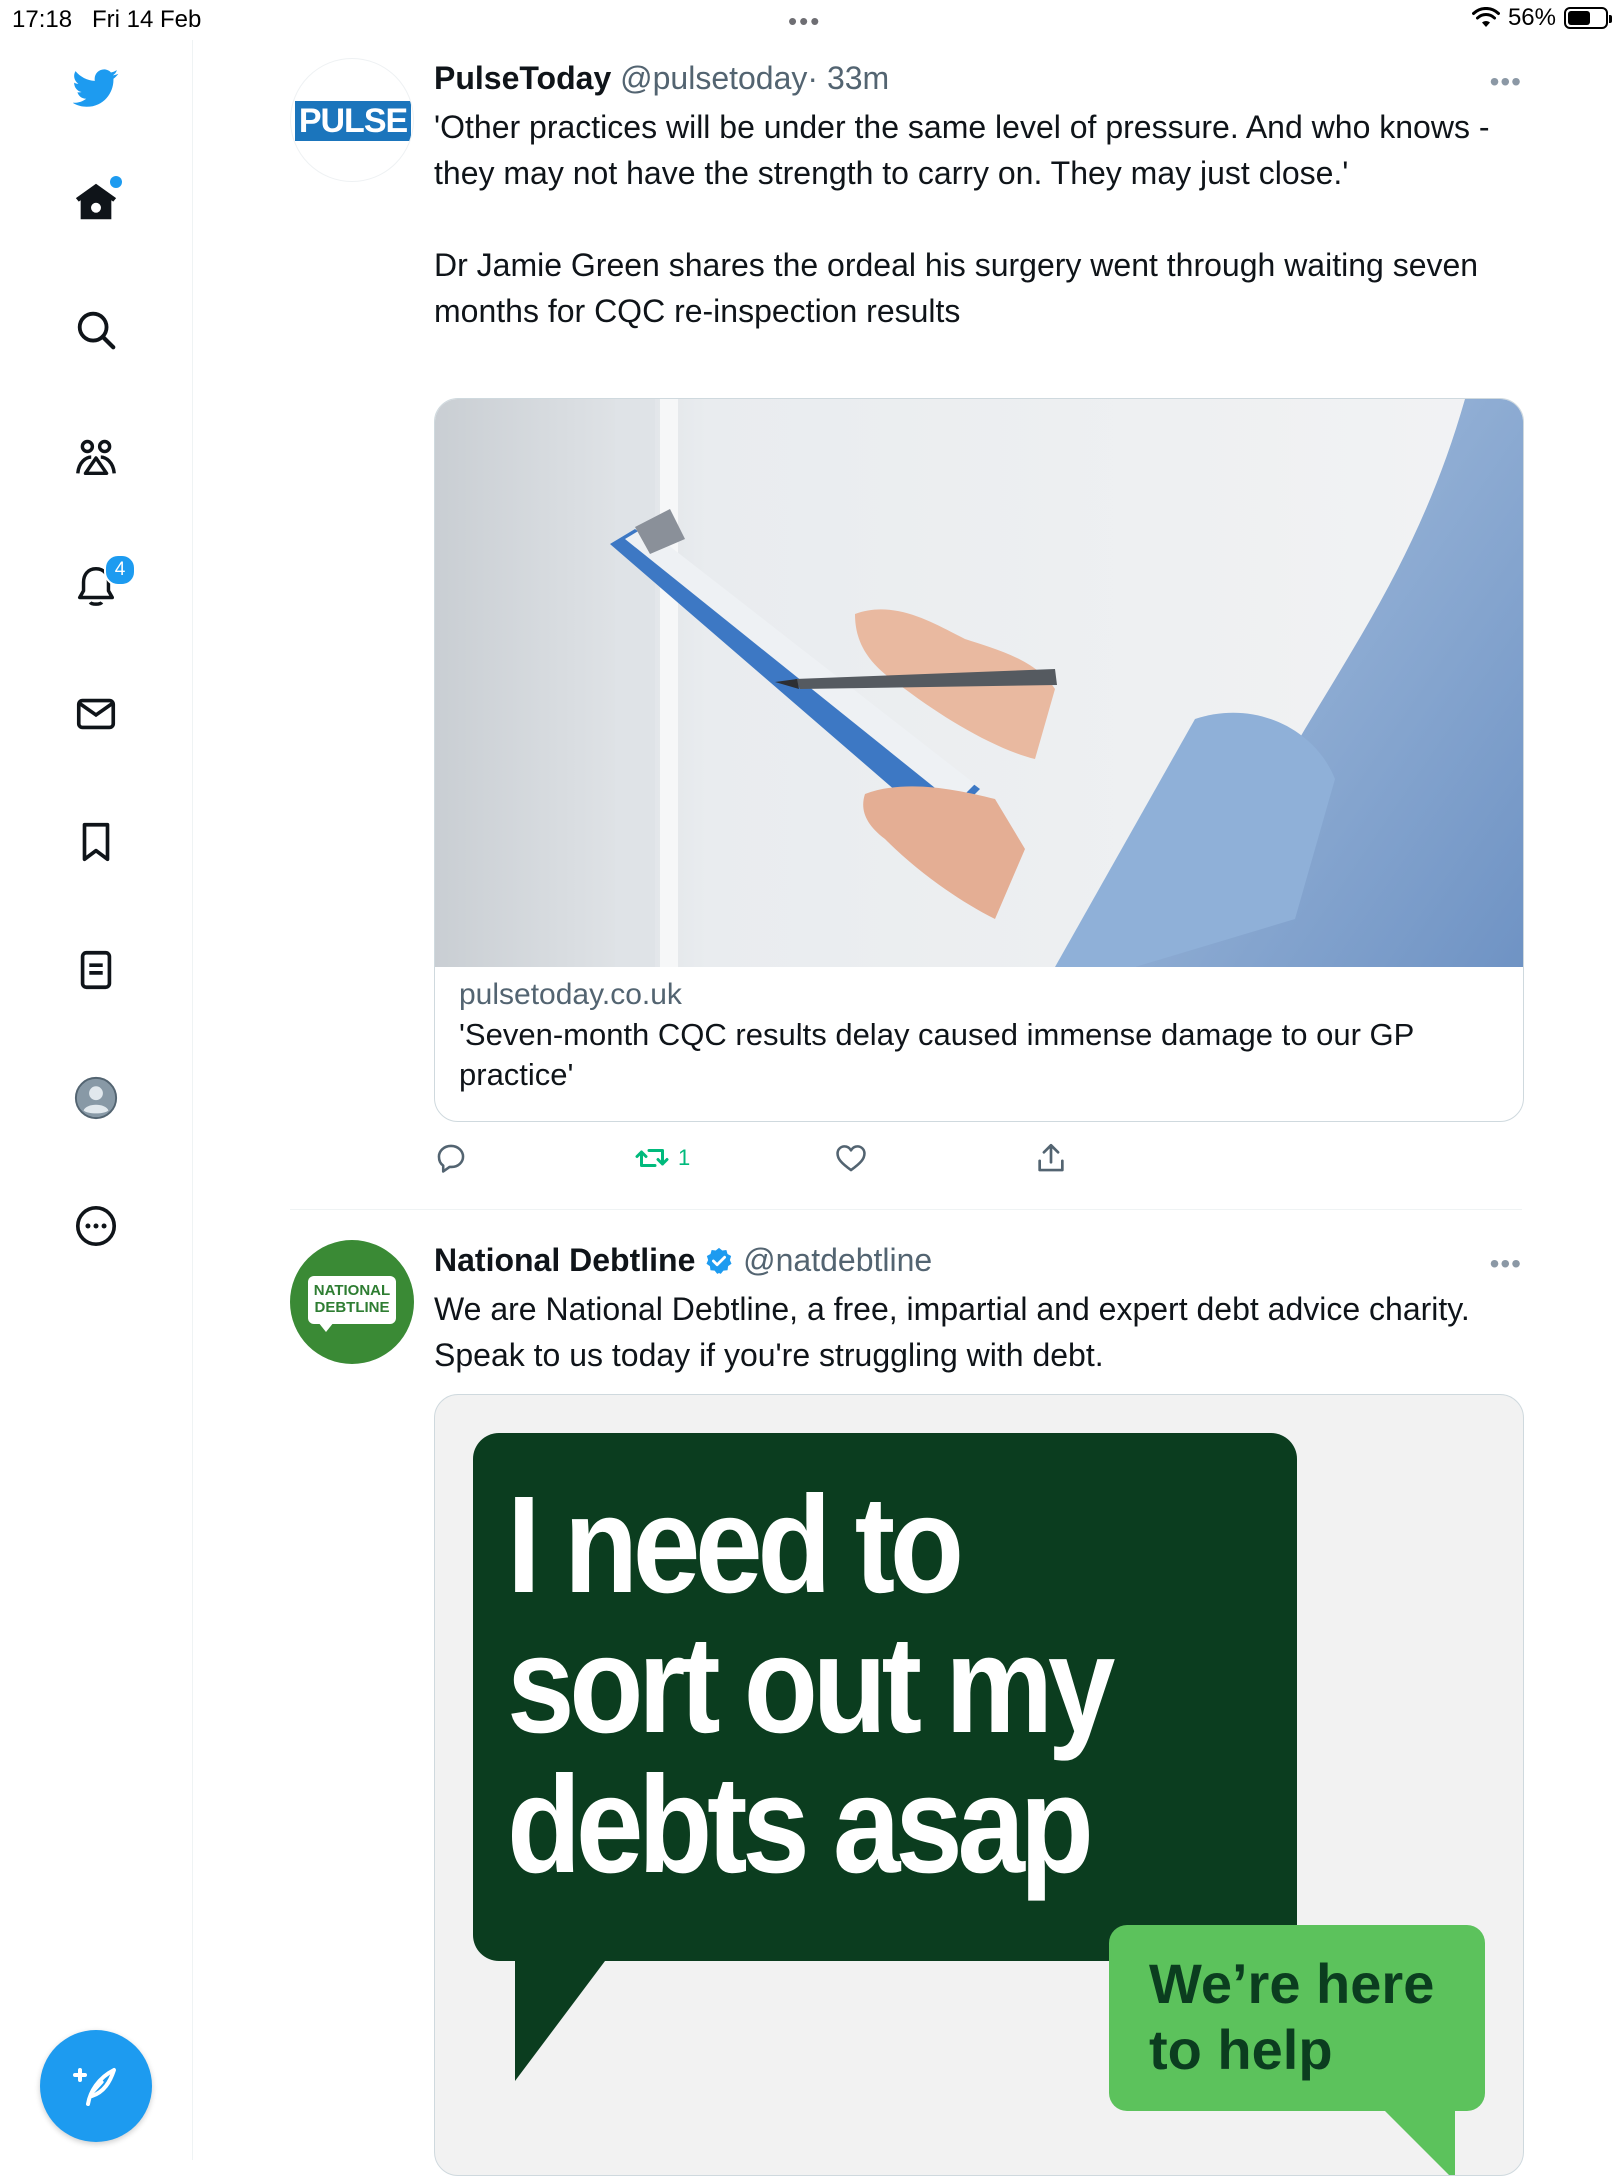 This screenshot has height=2176, width=1620. I want to click on home-unread-dot, so click(116, 182).